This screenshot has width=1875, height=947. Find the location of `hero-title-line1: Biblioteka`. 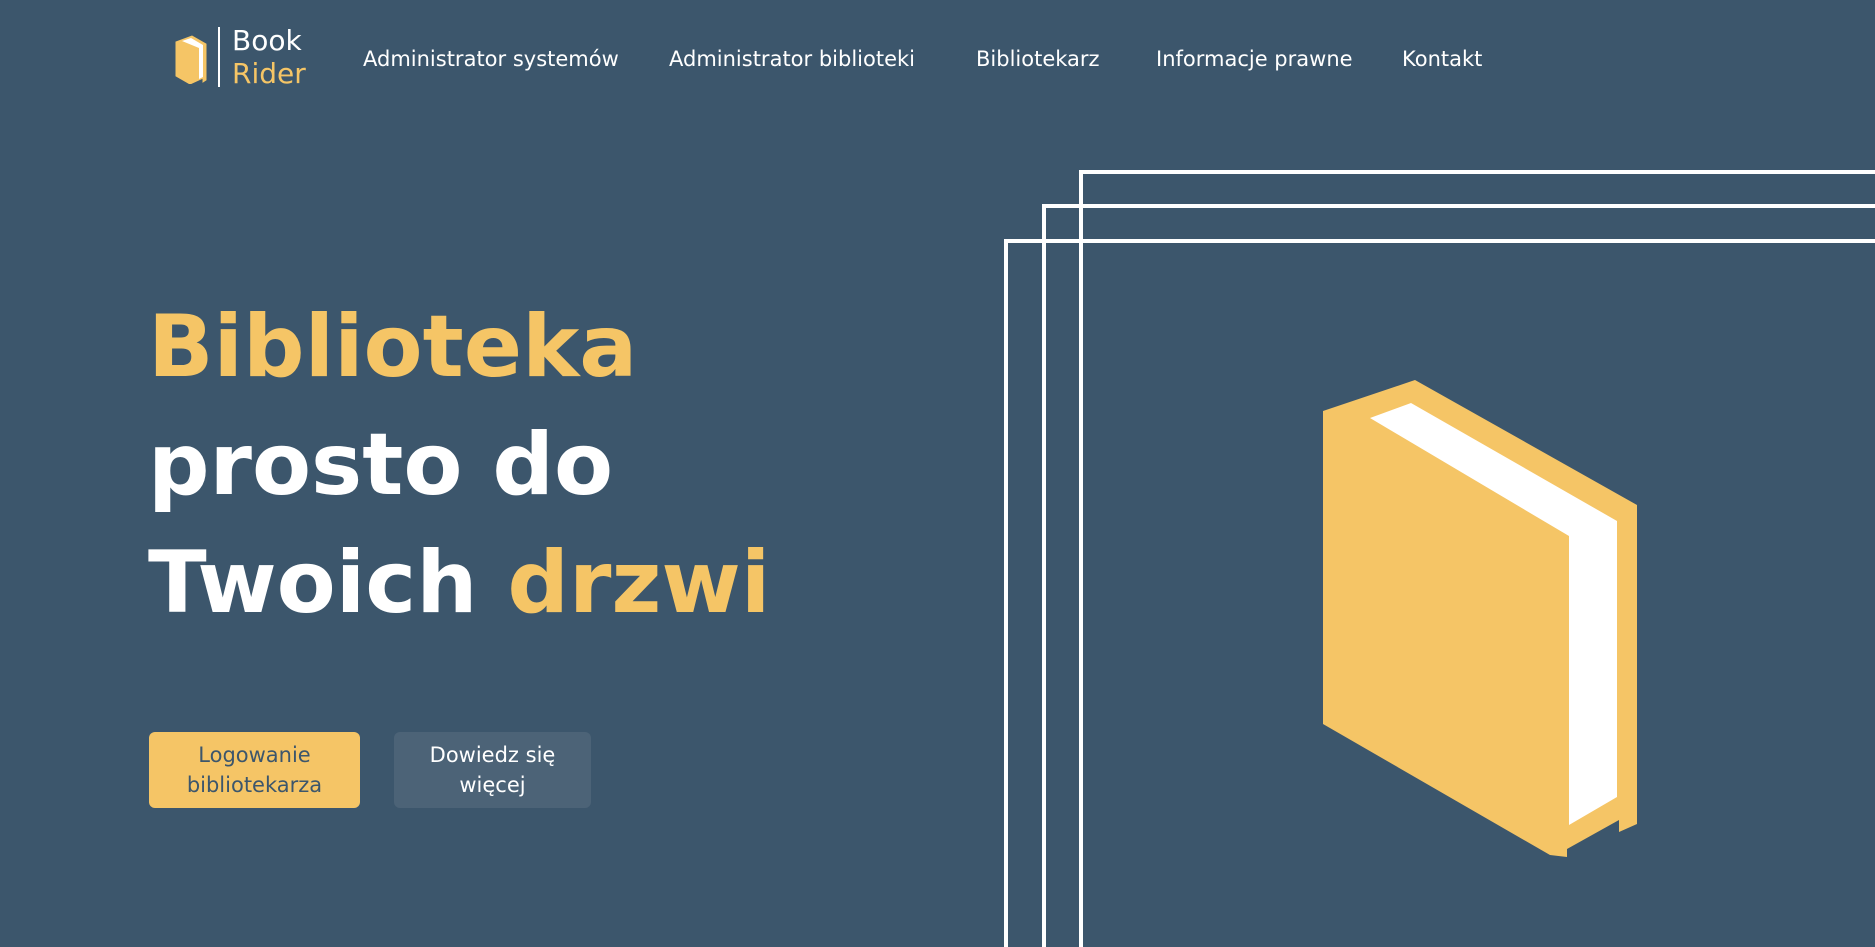

hero-title-line1: Biblioteka is located at coordinates (393, 347).